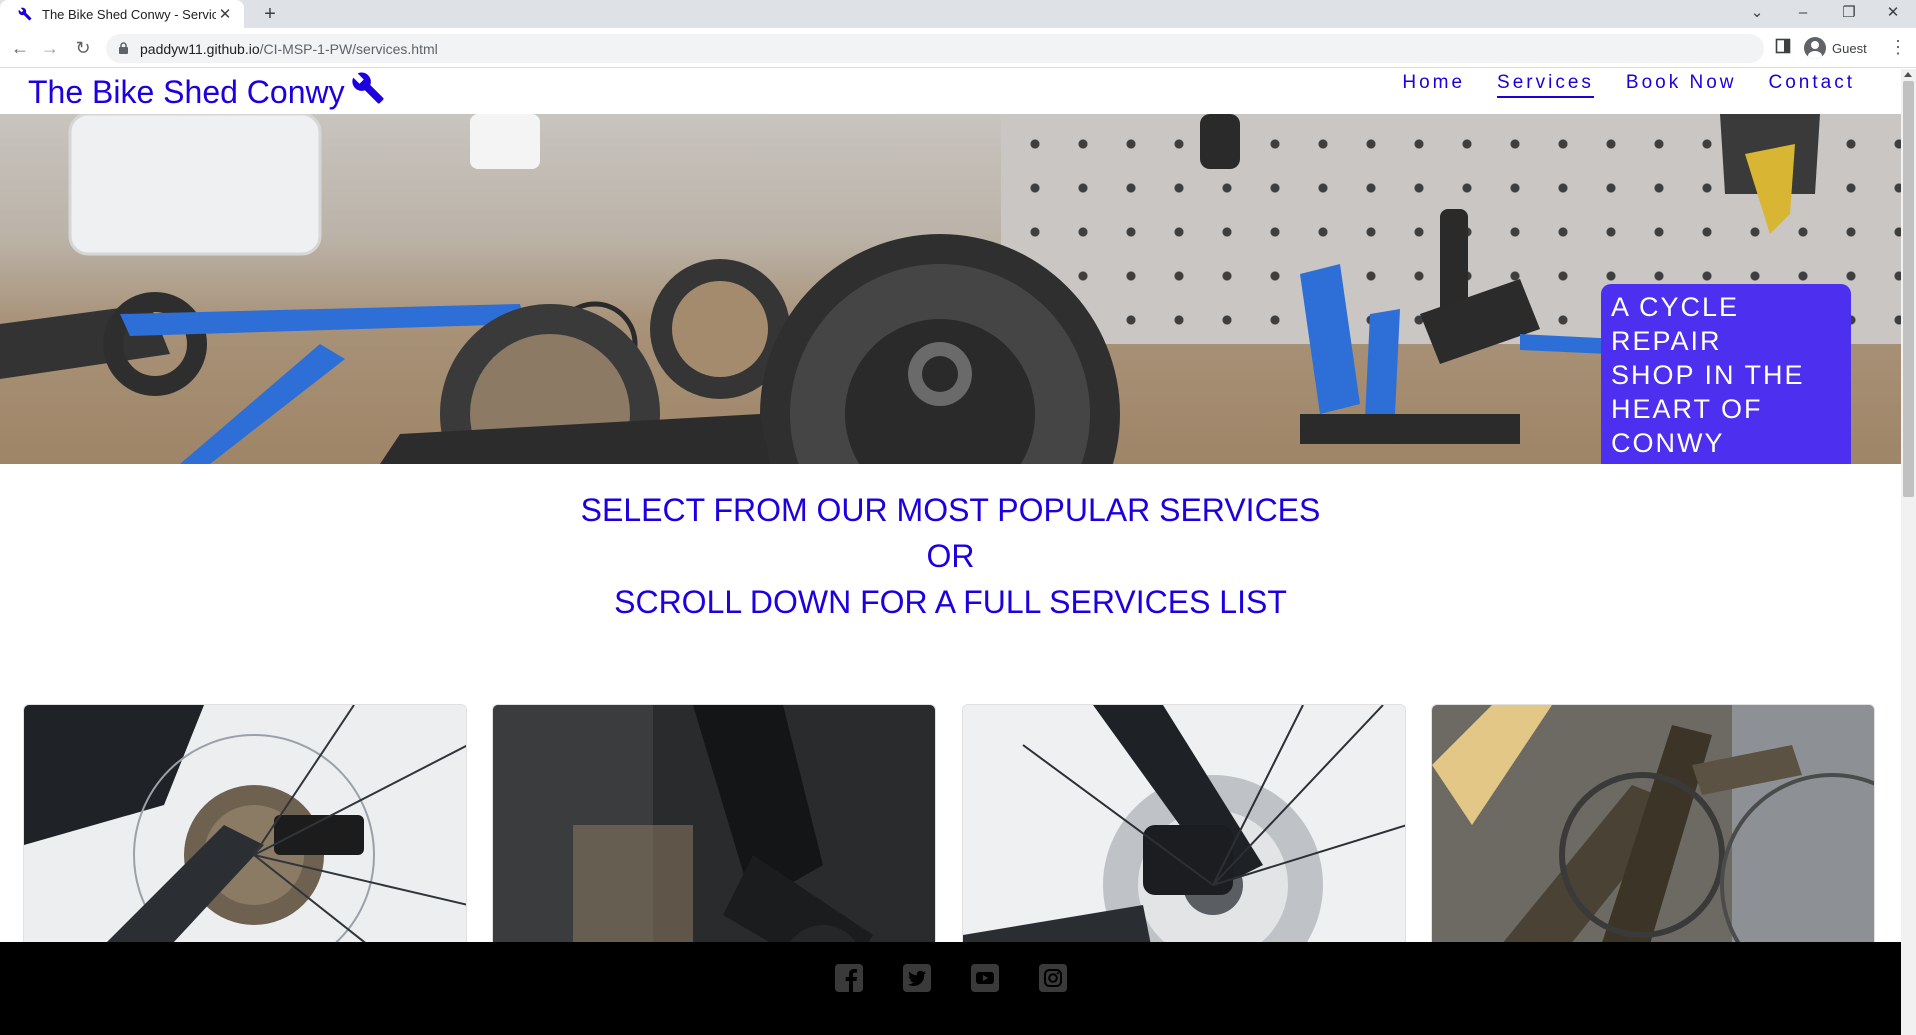  What do you see at coordinates (1898, 48) in the screenshot?
I see `more-menu-icon: ⋮` at bounding box center [1898, 48].